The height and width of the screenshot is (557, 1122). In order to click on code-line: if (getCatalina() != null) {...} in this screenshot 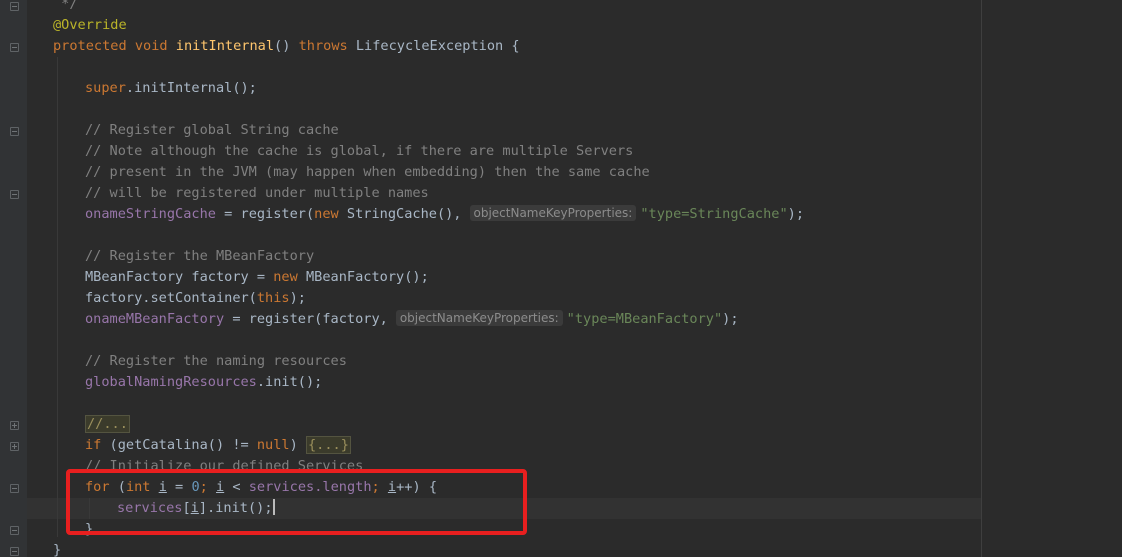, I will do `click(218, 445)`.